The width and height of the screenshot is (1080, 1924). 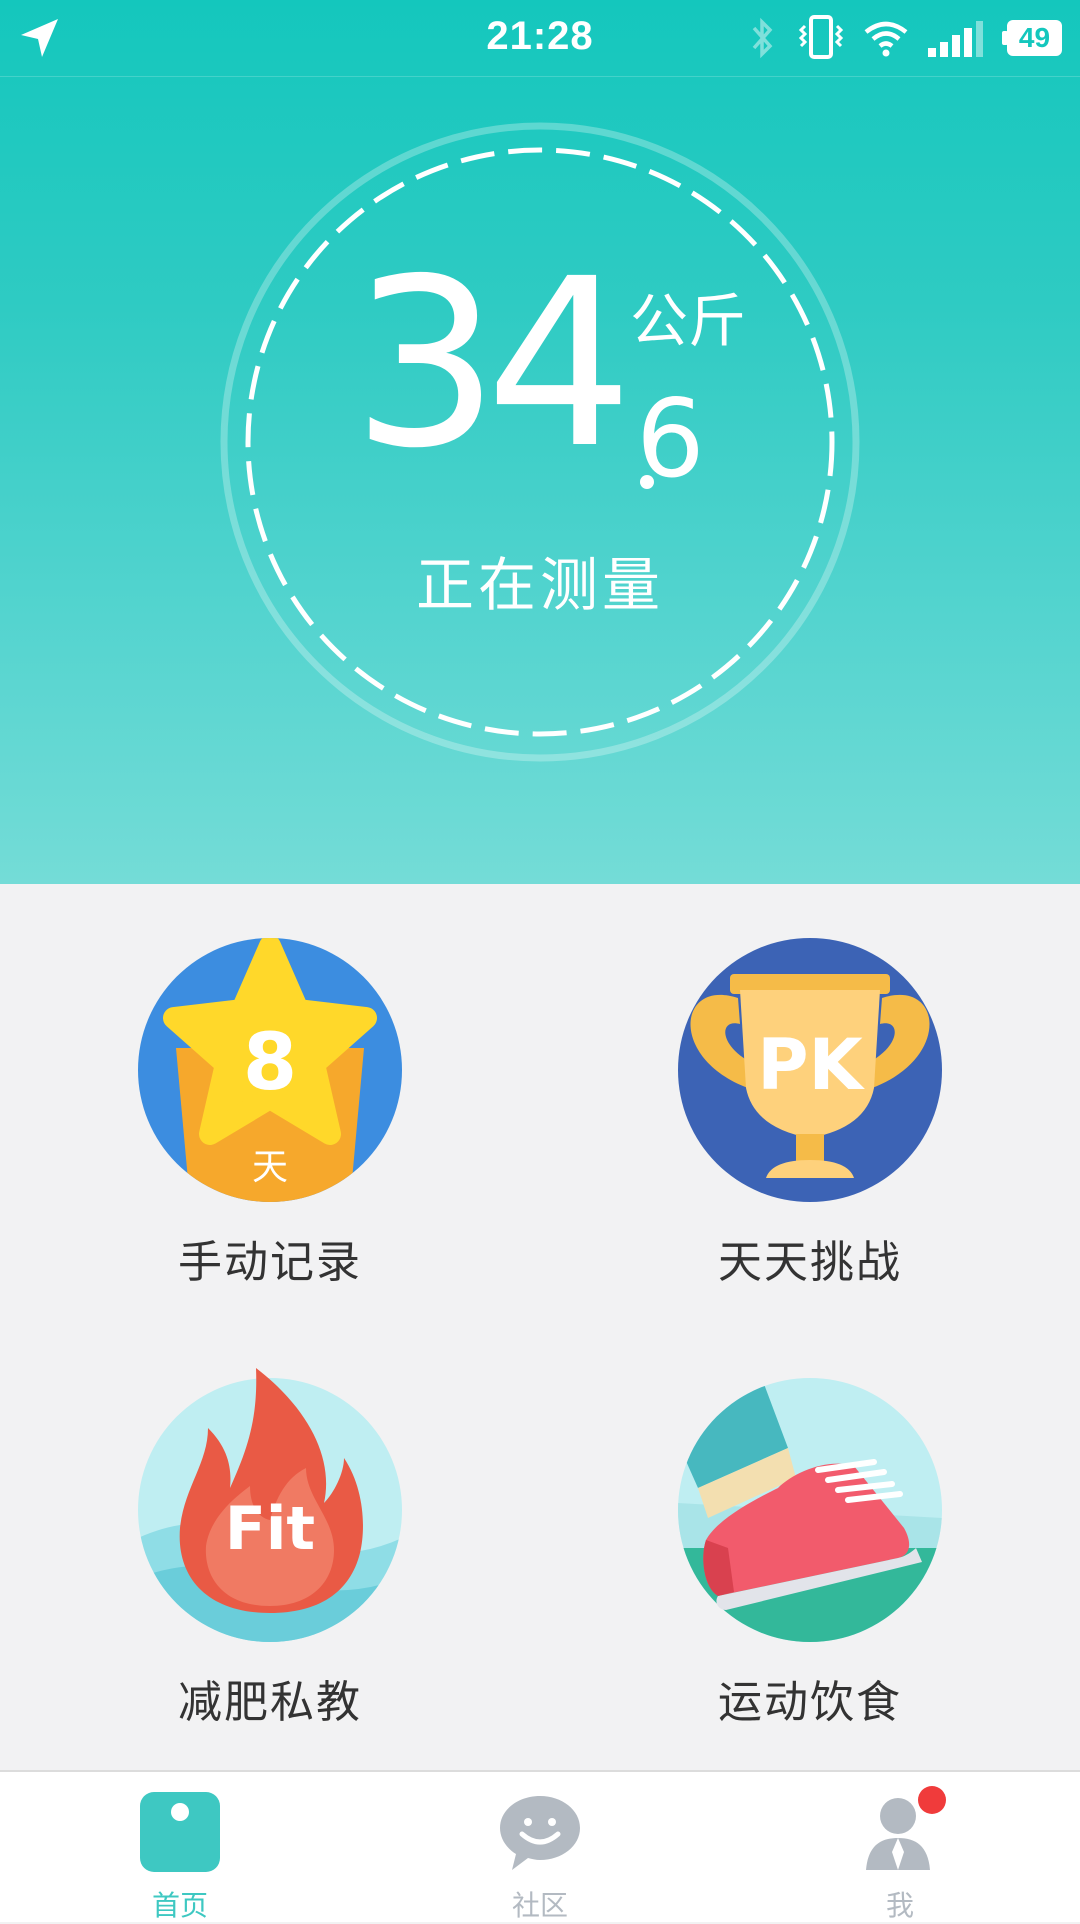 I want to click on pk-badge: PK, so click(x=810, y=1065).